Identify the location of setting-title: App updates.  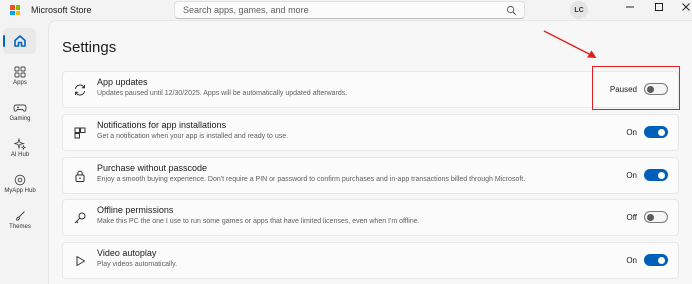
(122, 82).